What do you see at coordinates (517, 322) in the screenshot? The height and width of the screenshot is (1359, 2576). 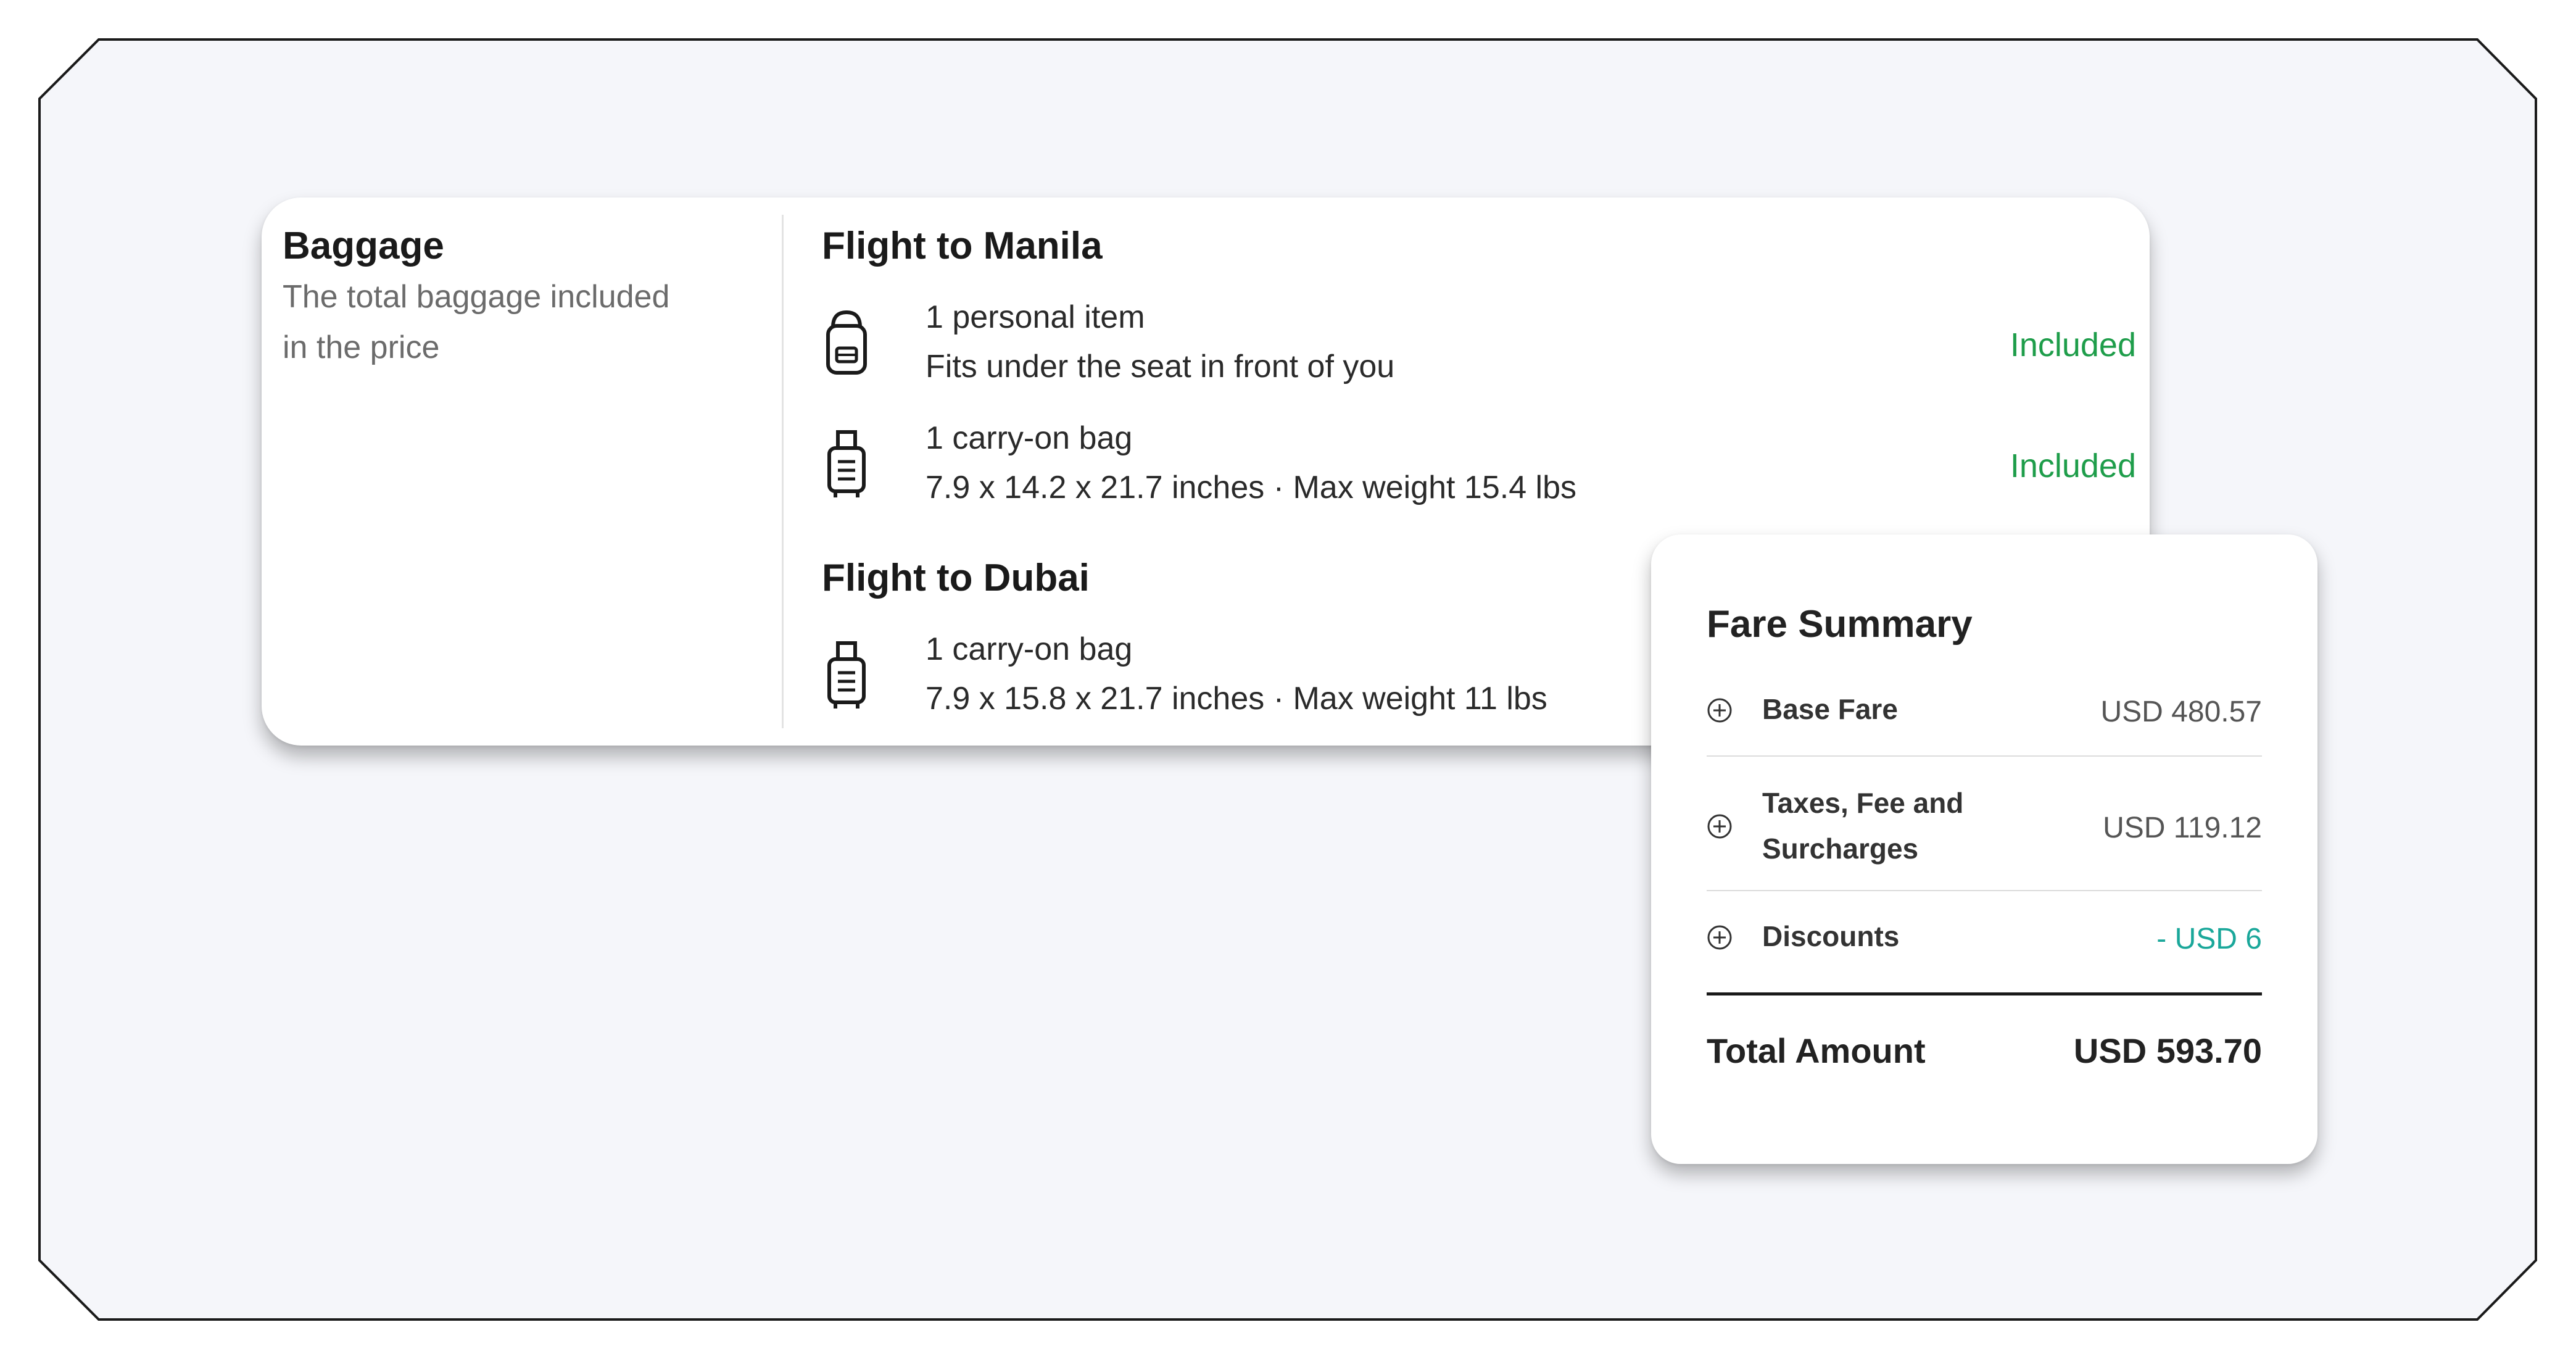 I see `baggage-subtitle: The total baggage included in the price` at bounding box center [517, 322].